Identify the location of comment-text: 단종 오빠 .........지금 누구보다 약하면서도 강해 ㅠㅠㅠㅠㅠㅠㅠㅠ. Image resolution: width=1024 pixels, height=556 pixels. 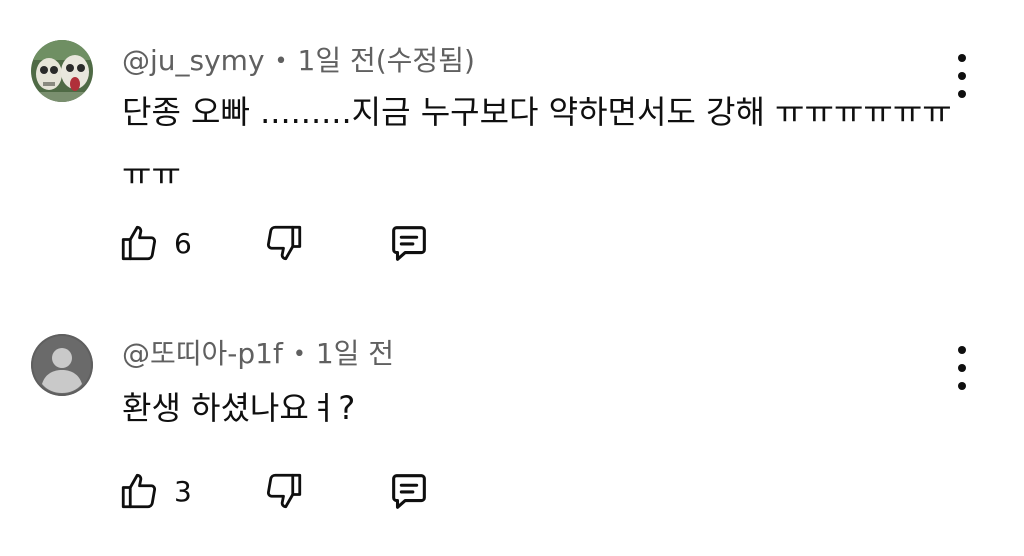
(537, 143).